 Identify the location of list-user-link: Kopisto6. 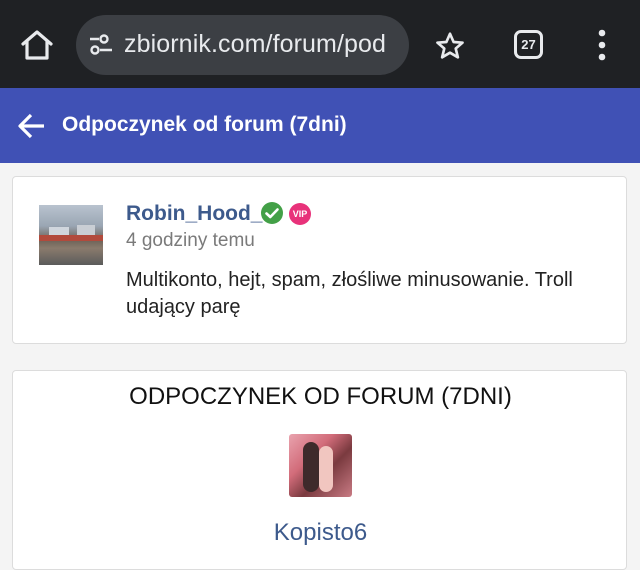
(320, 533).